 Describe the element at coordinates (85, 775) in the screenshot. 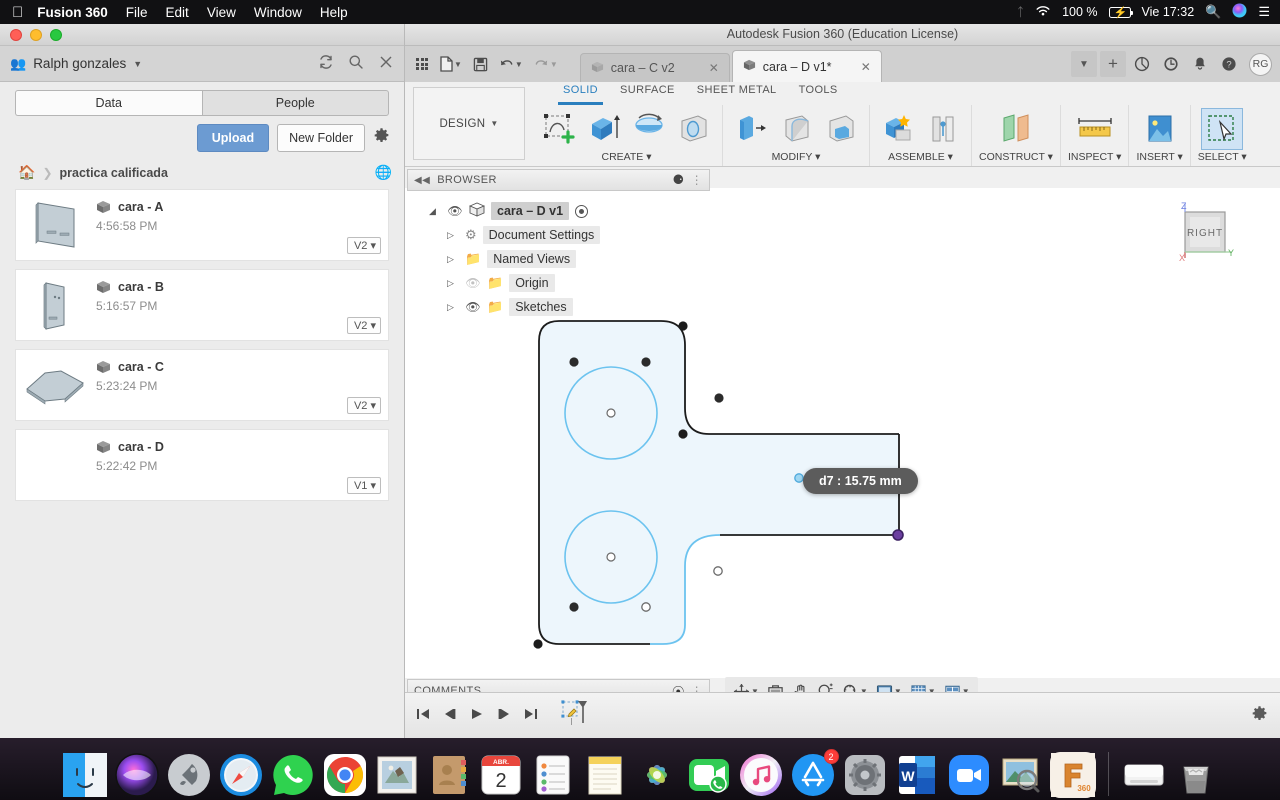

I see `dock-finder-icon` at that location.